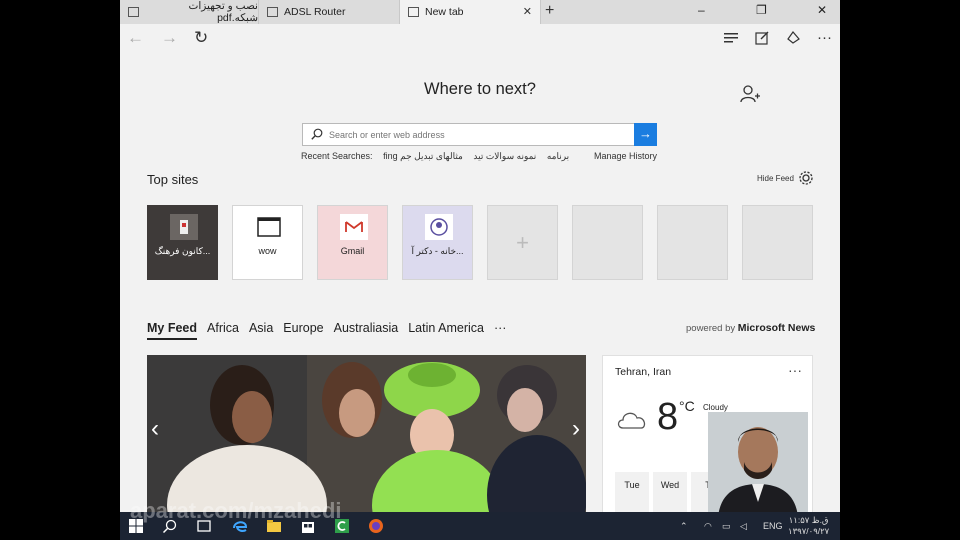 The width and height of the screenshot is (960, 540). Describe the element at coordinates (480, 39) in the screenshot. I see `toolbar: ← → ↻ ···` at that location.